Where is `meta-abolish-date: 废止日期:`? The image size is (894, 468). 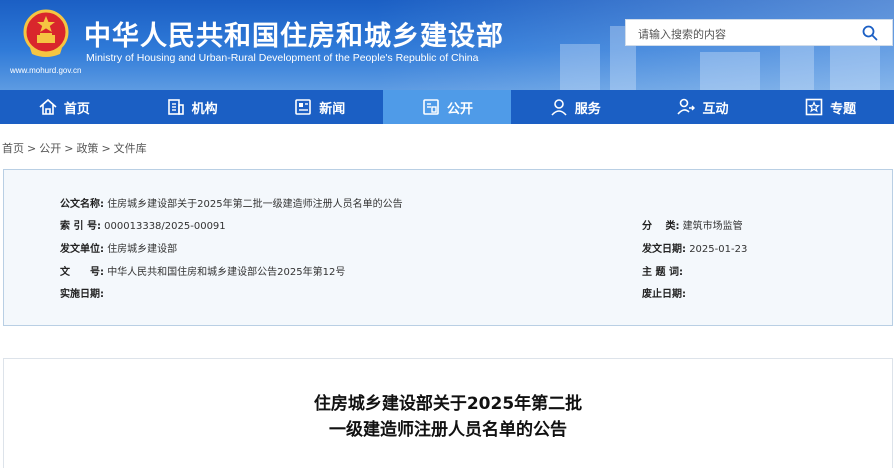 meta-abolish-date: 废止日期: is located at coordinates (664, 292).